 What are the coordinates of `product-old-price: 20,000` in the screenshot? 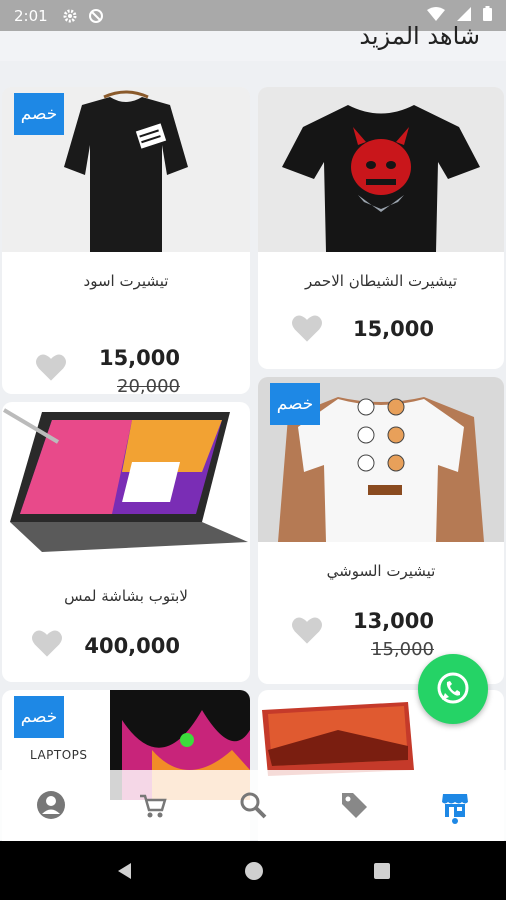 It's located at (148, 385).